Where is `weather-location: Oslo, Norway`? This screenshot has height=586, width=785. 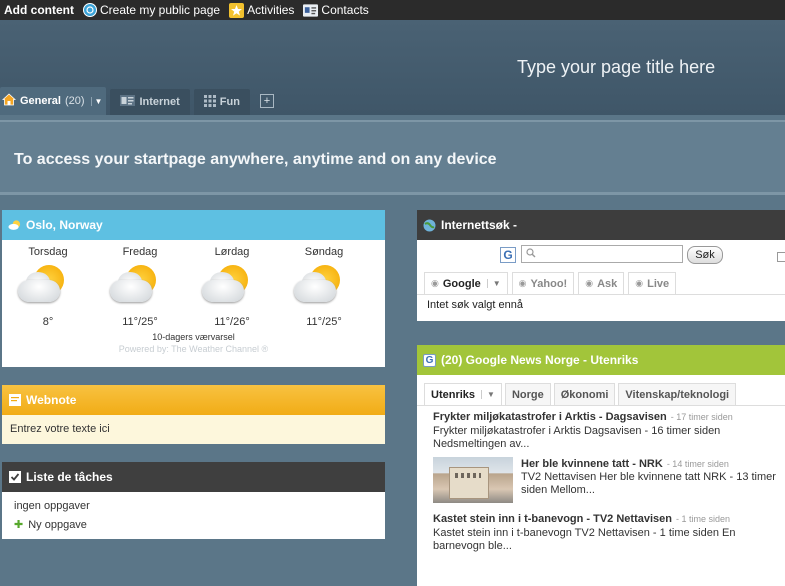
weather-location: Oslo, Norway is located at coordinates (64, 225).